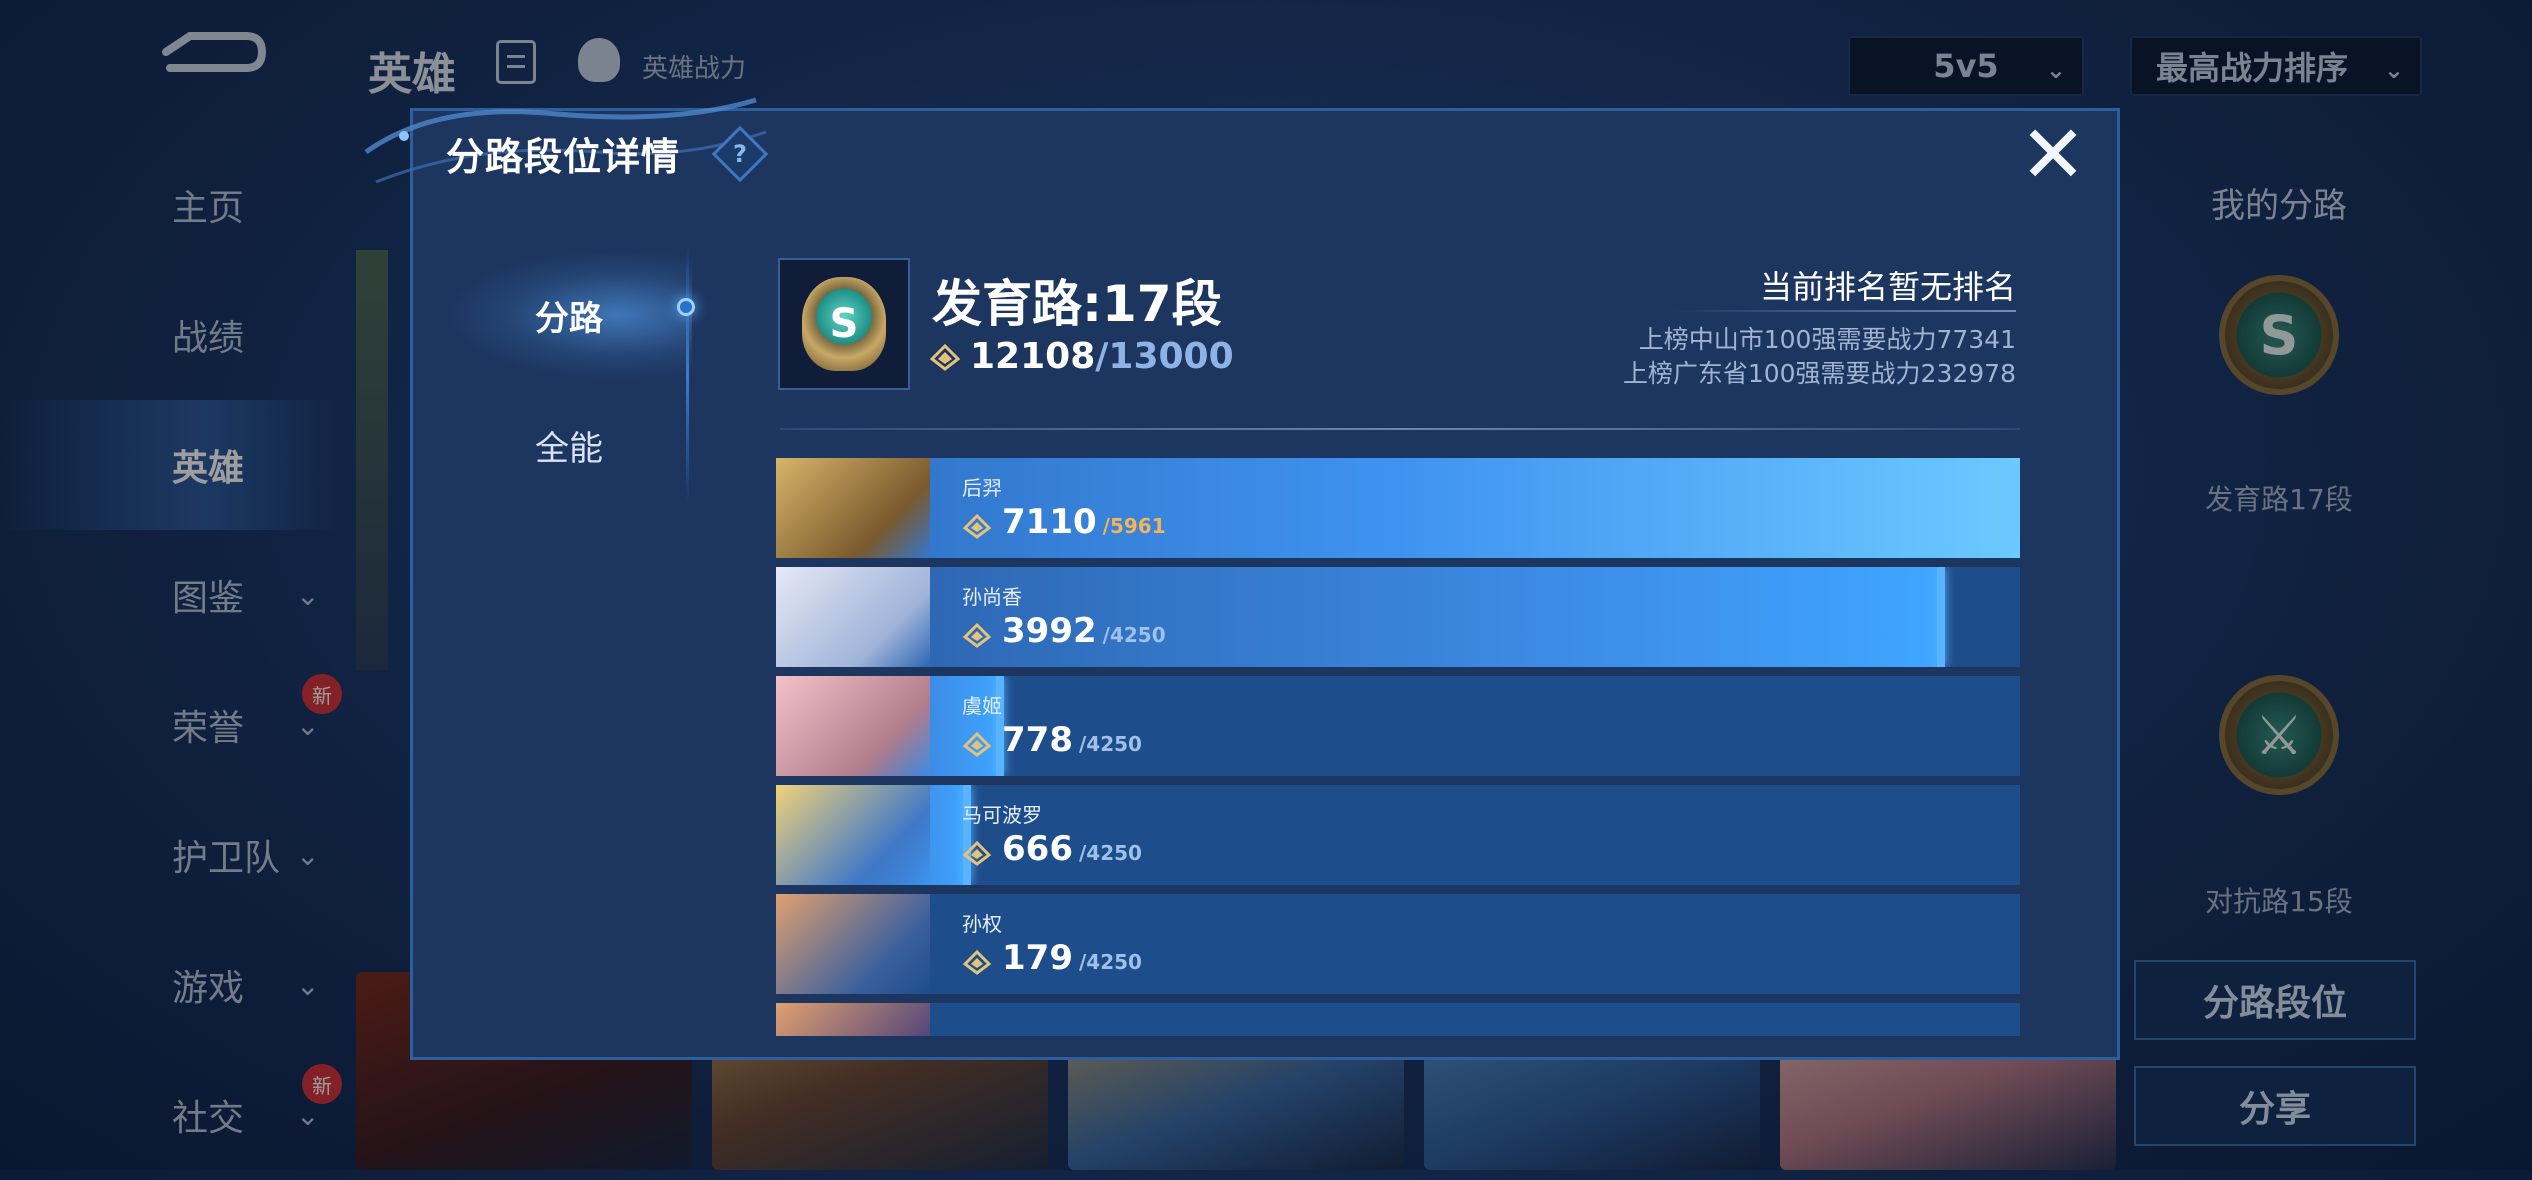 This screenshot has width=2532, height=1180. Describe the element at coordinates (982, 488) in the screenshot. I see `hero-name: 后羿` at that location.